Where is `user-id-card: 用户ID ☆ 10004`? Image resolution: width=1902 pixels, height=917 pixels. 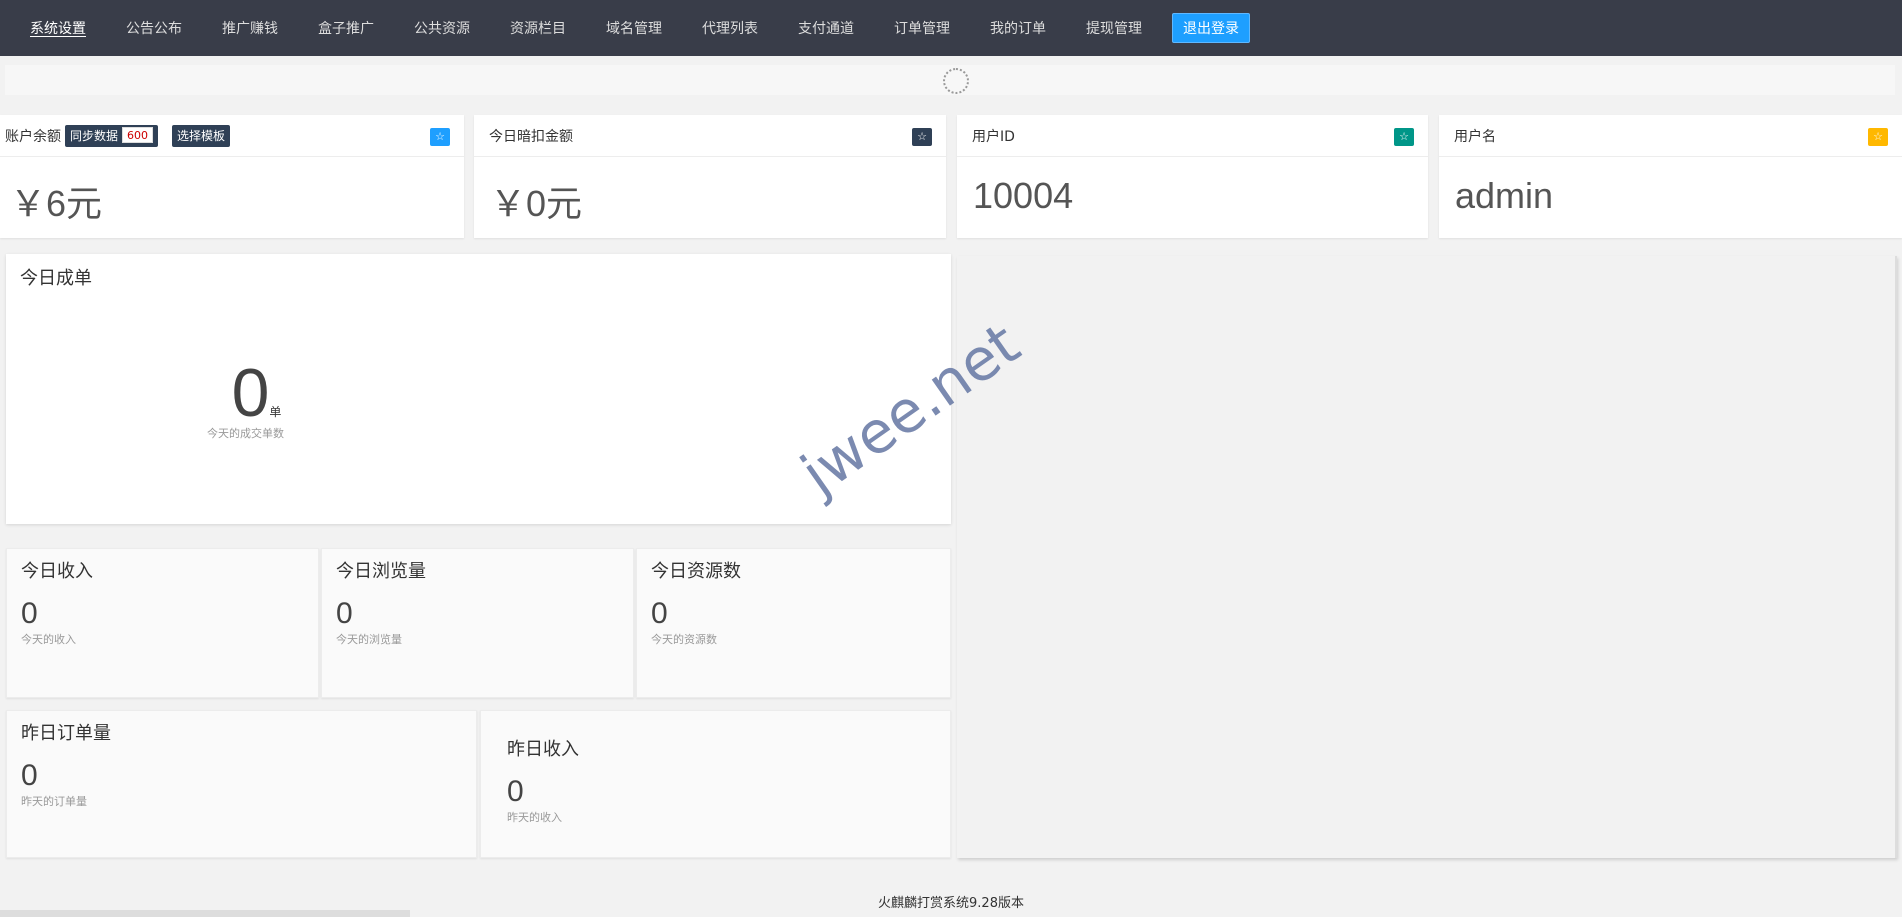
user-id-card: 用户ID ☆ 10004 is located at coordinates (1192, 176).